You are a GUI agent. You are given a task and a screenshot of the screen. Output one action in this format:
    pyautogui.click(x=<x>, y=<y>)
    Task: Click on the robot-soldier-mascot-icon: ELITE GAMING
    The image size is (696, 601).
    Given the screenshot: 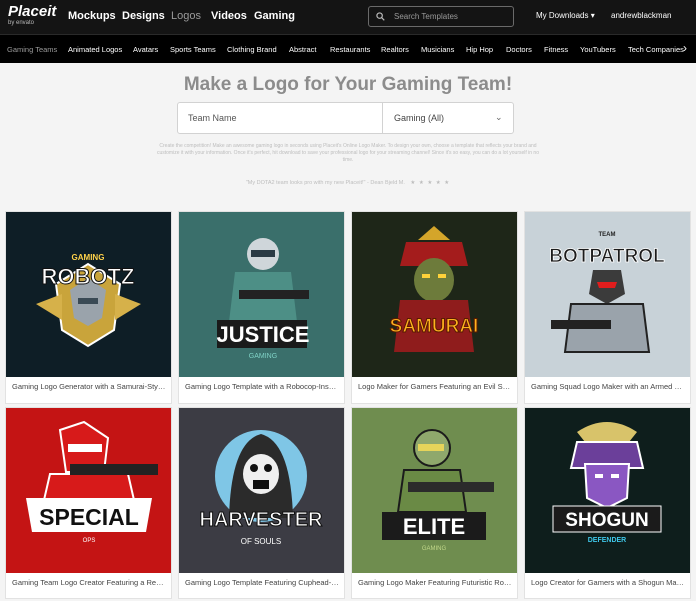 What is the action you would take?
    pyautogui.click(x=434, y=490)
    